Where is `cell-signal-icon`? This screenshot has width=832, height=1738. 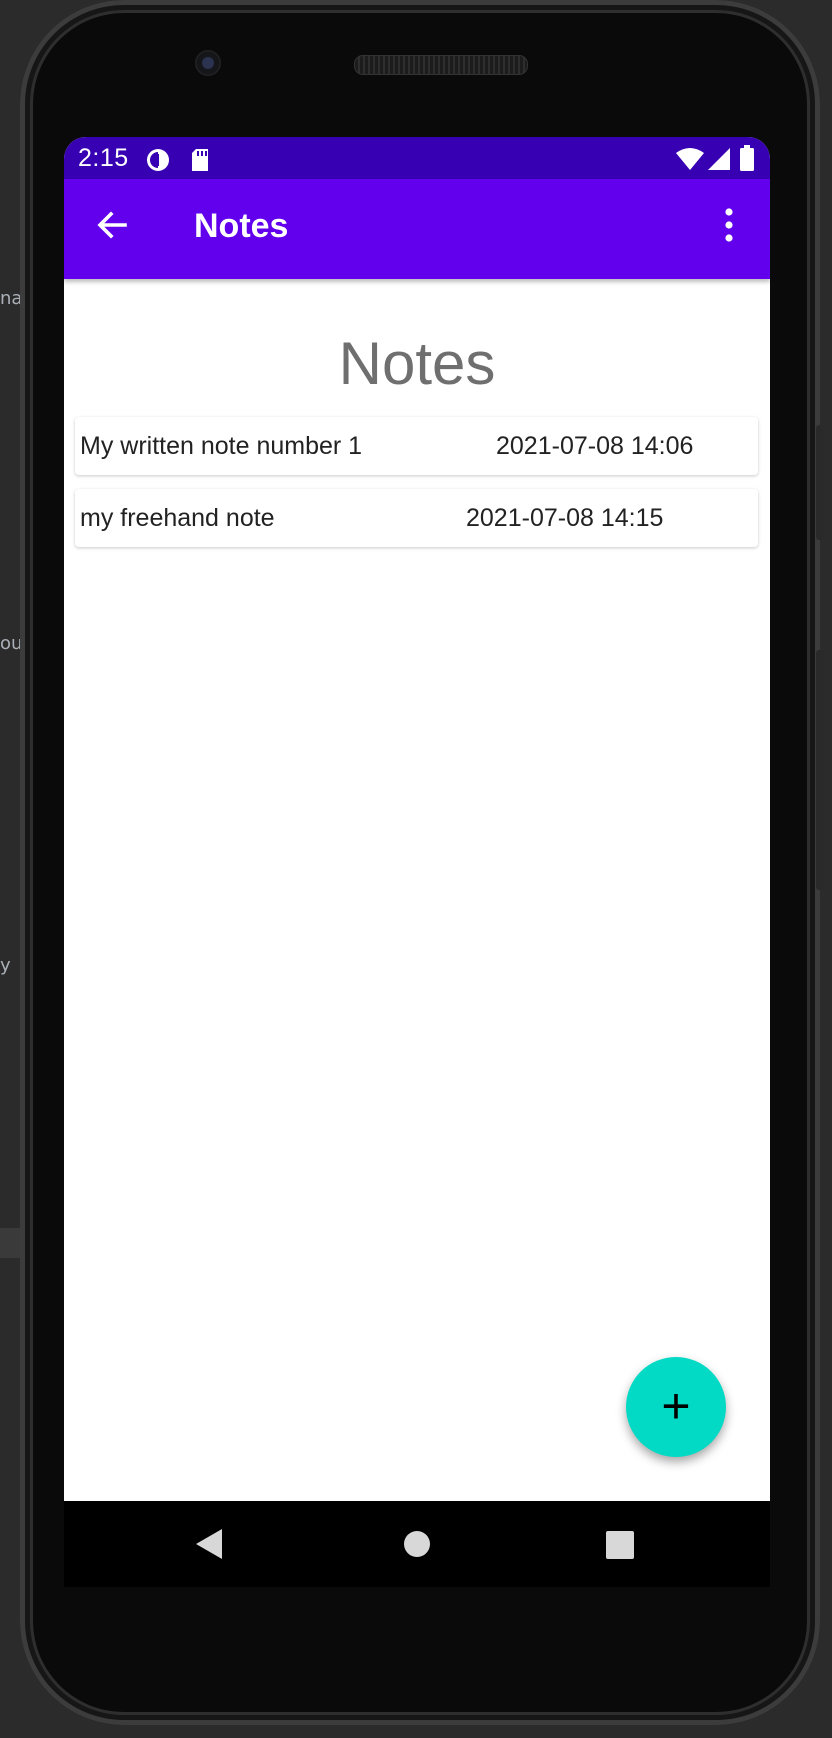 cell-signal-icon is located at coordinates (719, 162).